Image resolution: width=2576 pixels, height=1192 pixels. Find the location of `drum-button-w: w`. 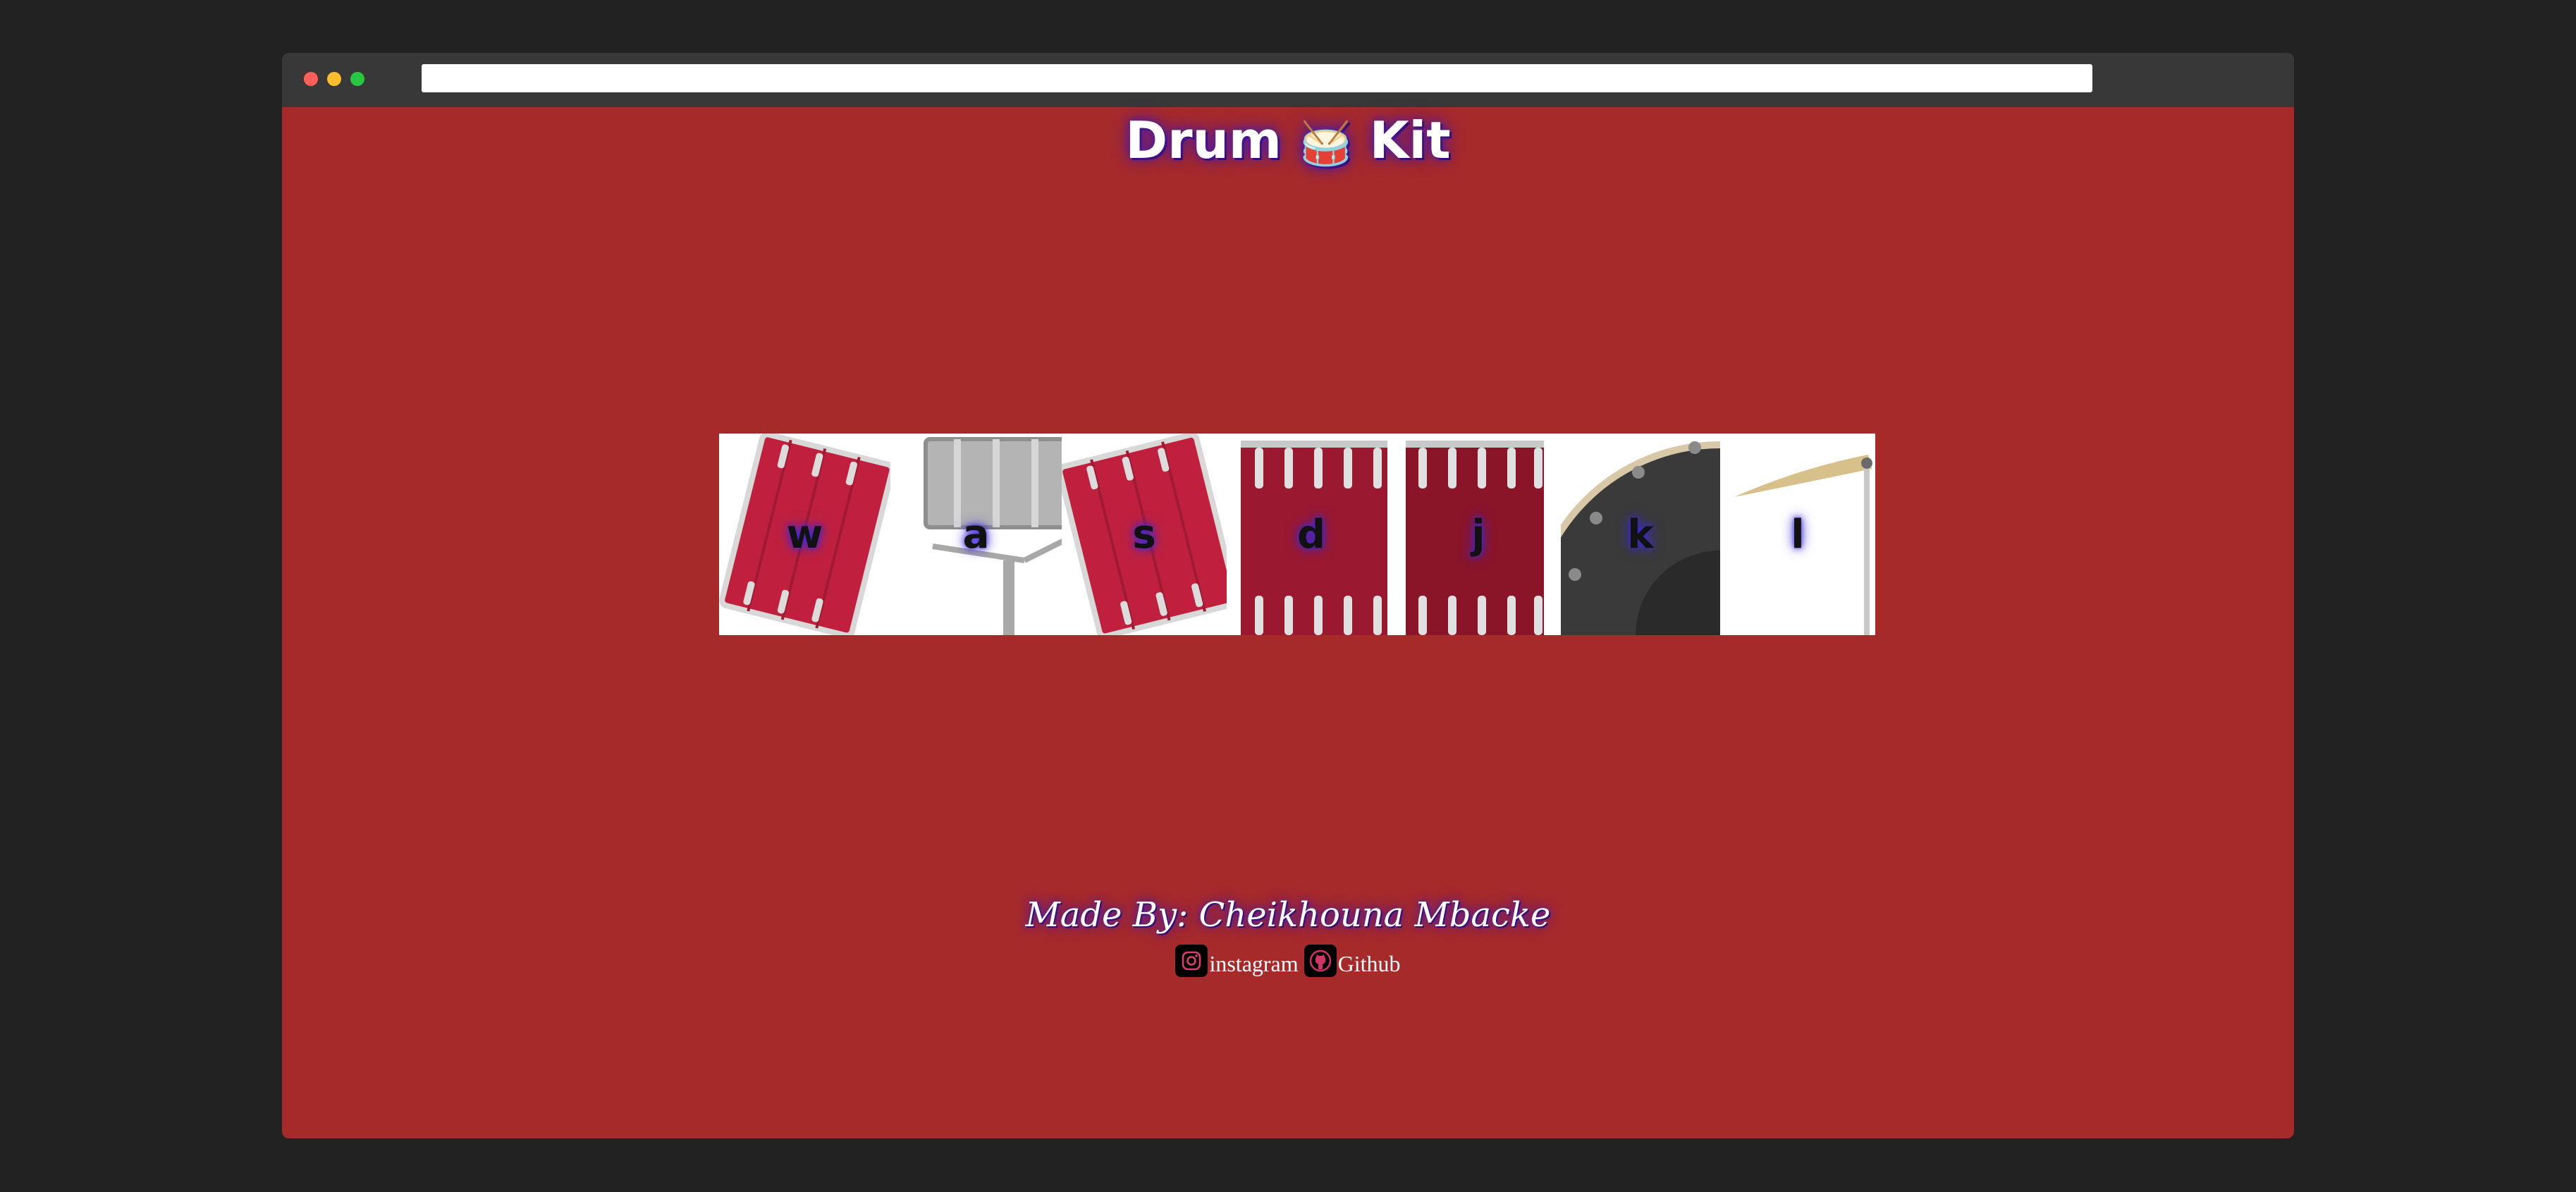

drum-button-w: w is located at coordinates (804, 534).